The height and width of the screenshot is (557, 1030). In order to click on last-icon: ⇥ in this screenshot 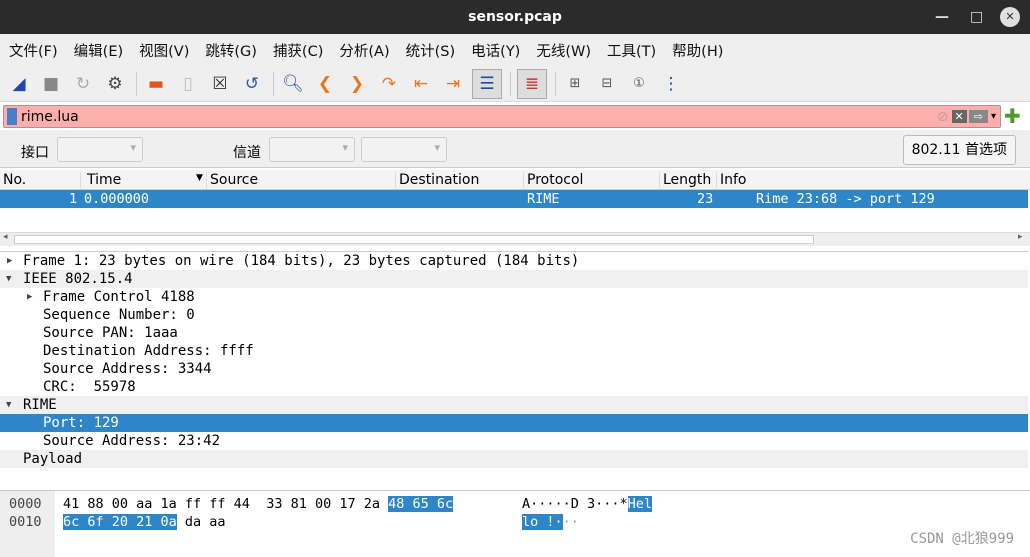, I will do `click(453, 84)`.